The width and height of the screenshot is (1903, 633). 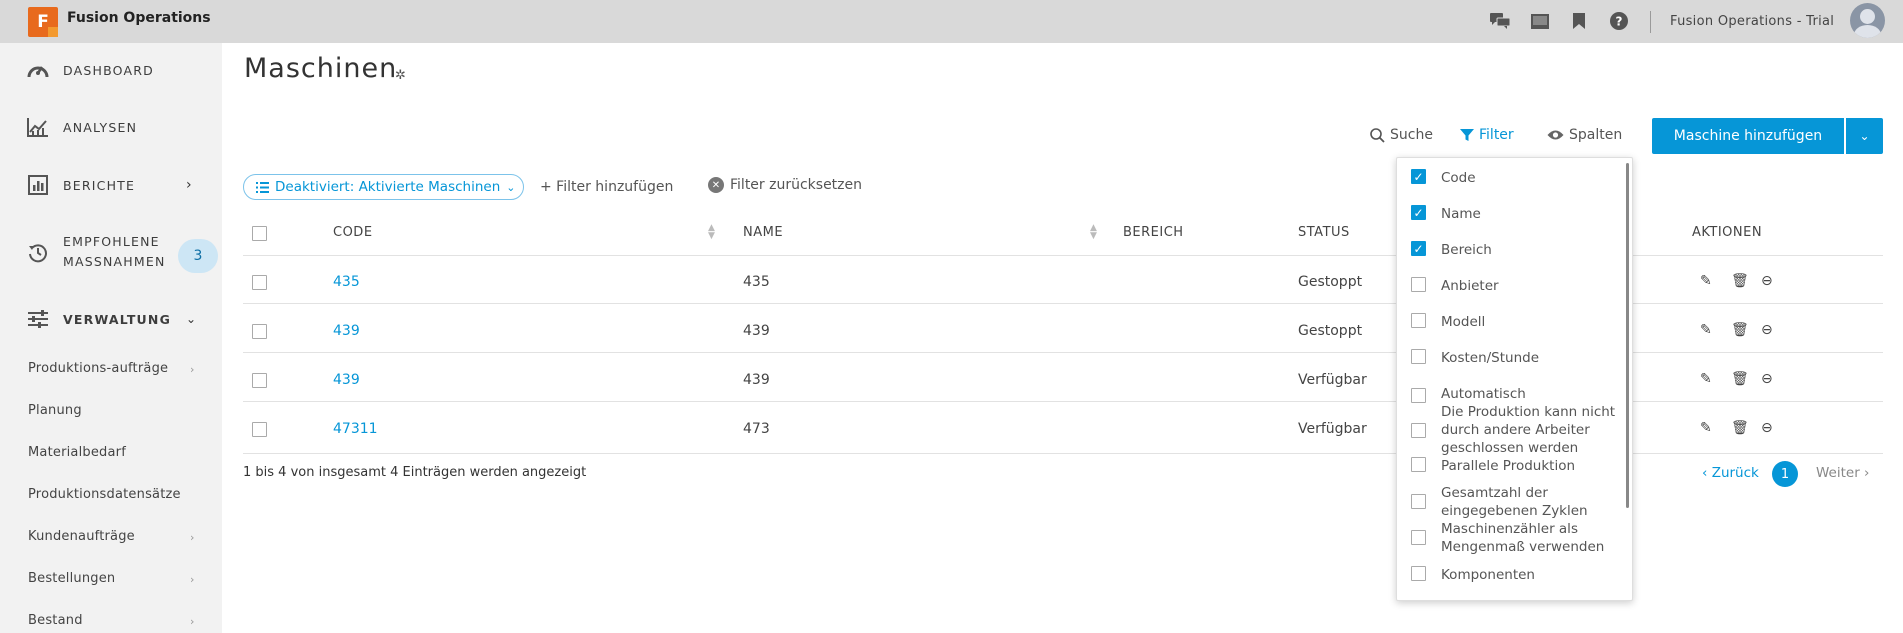 I want to click on account-label: Fusion Operations - Trial, so click(x=1752, y=21).